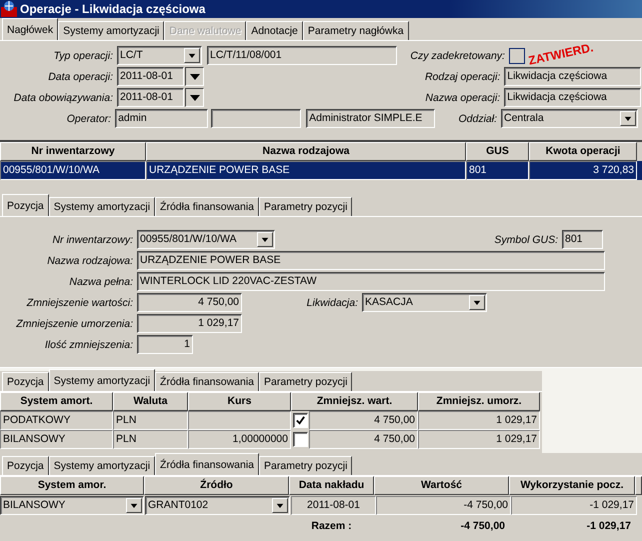  Describe the element at coordinates (256, 118) in the screenshot. I see `text-field` at that location.